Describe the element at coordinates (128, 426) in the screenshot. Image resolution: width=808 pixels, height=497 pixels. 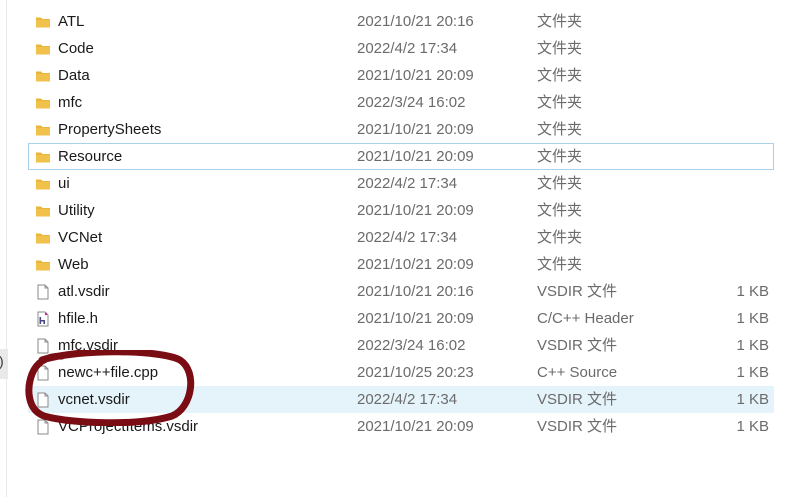
I see `file-name: VCProjectItems.vsdir` at that location.